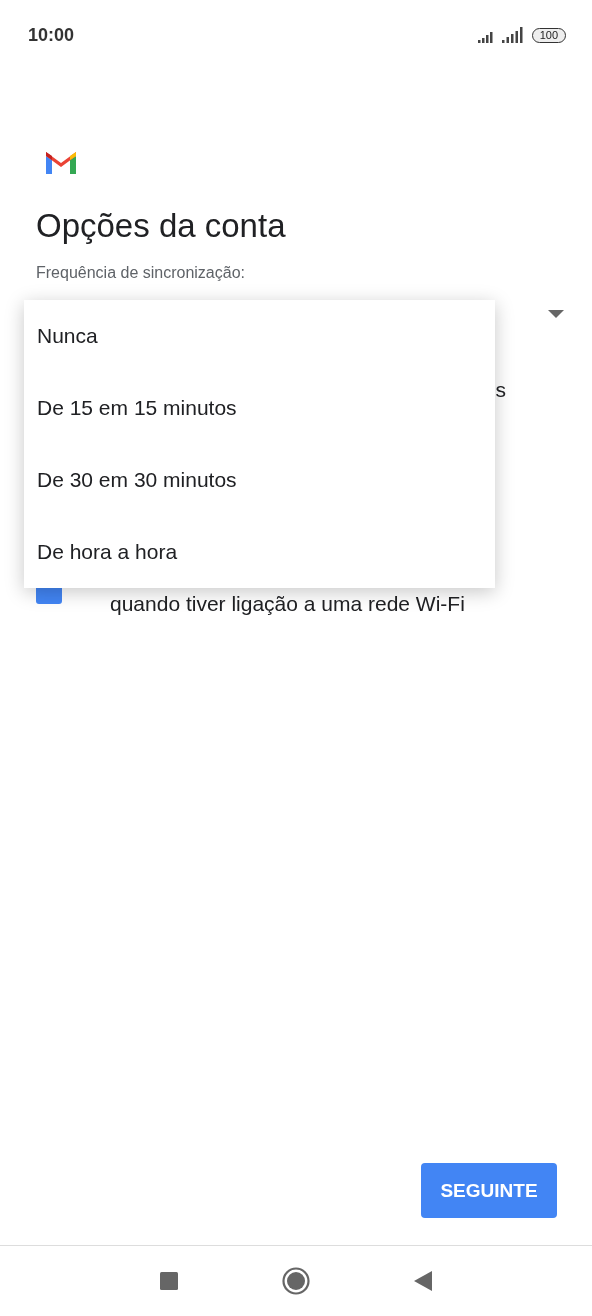 The width and height of the screenshot is (592, 1316). What do you see at coordinates (556, 314) in the screenshot?
I see `dropdown-caret-icon` at bounding box center [556, 314].